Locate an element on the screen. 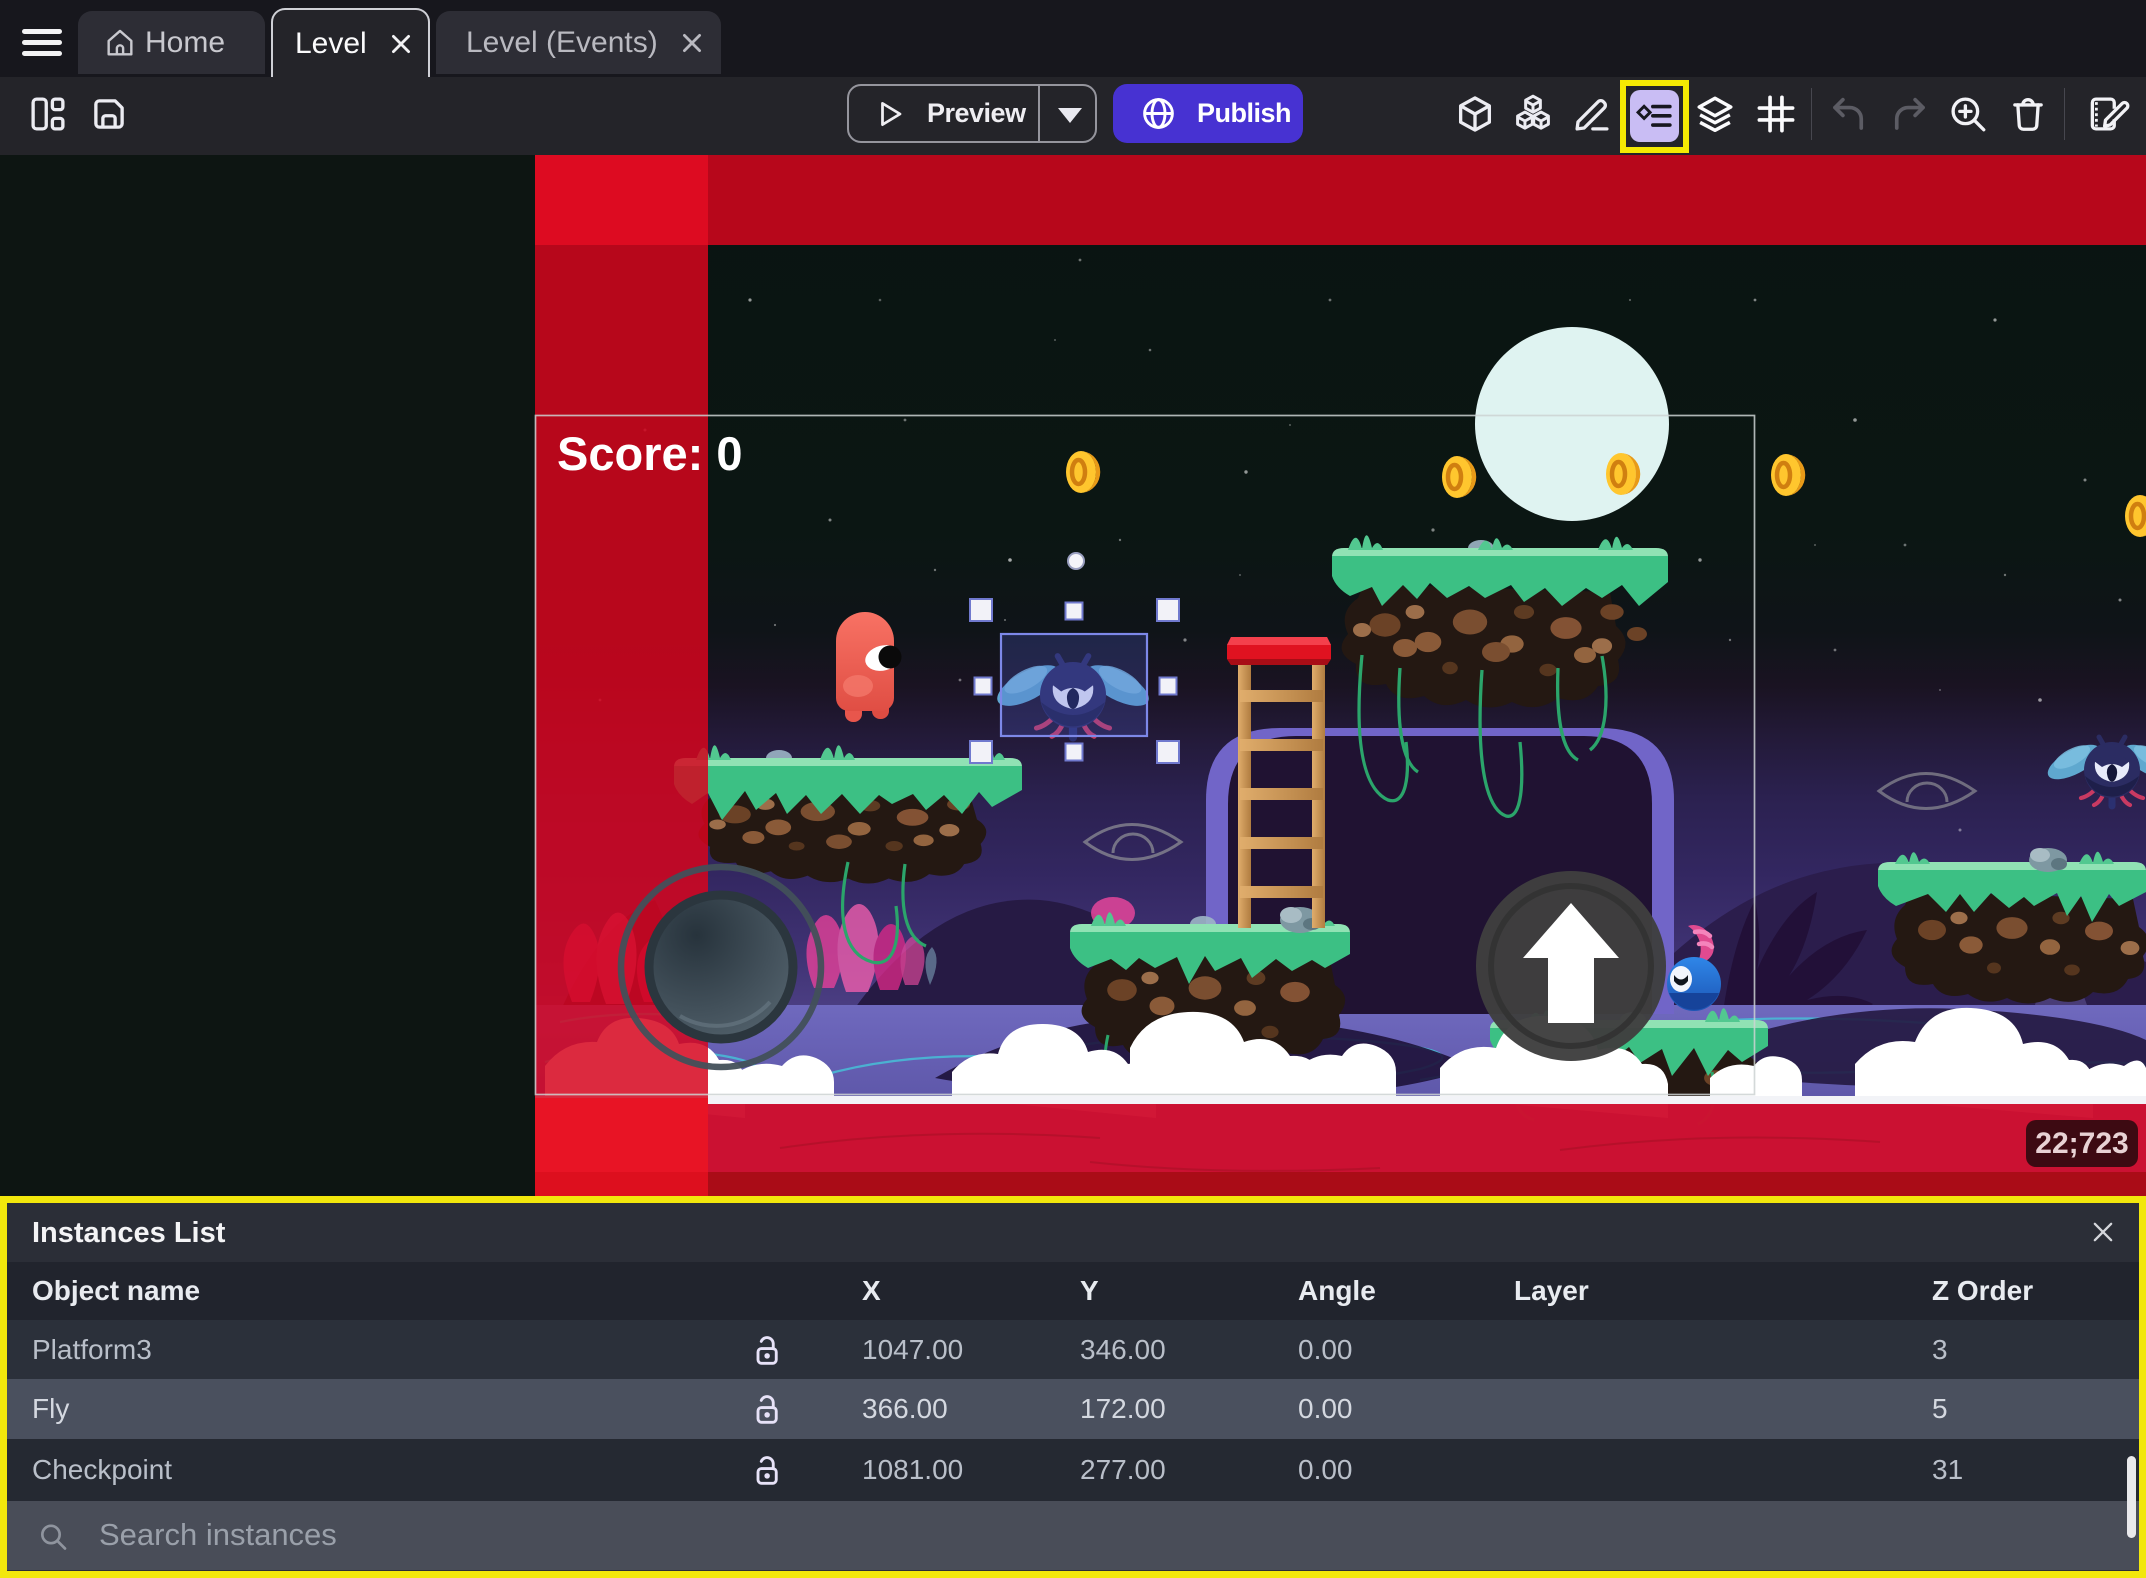  col-y: Y is located at coordinates (1089, 1290).